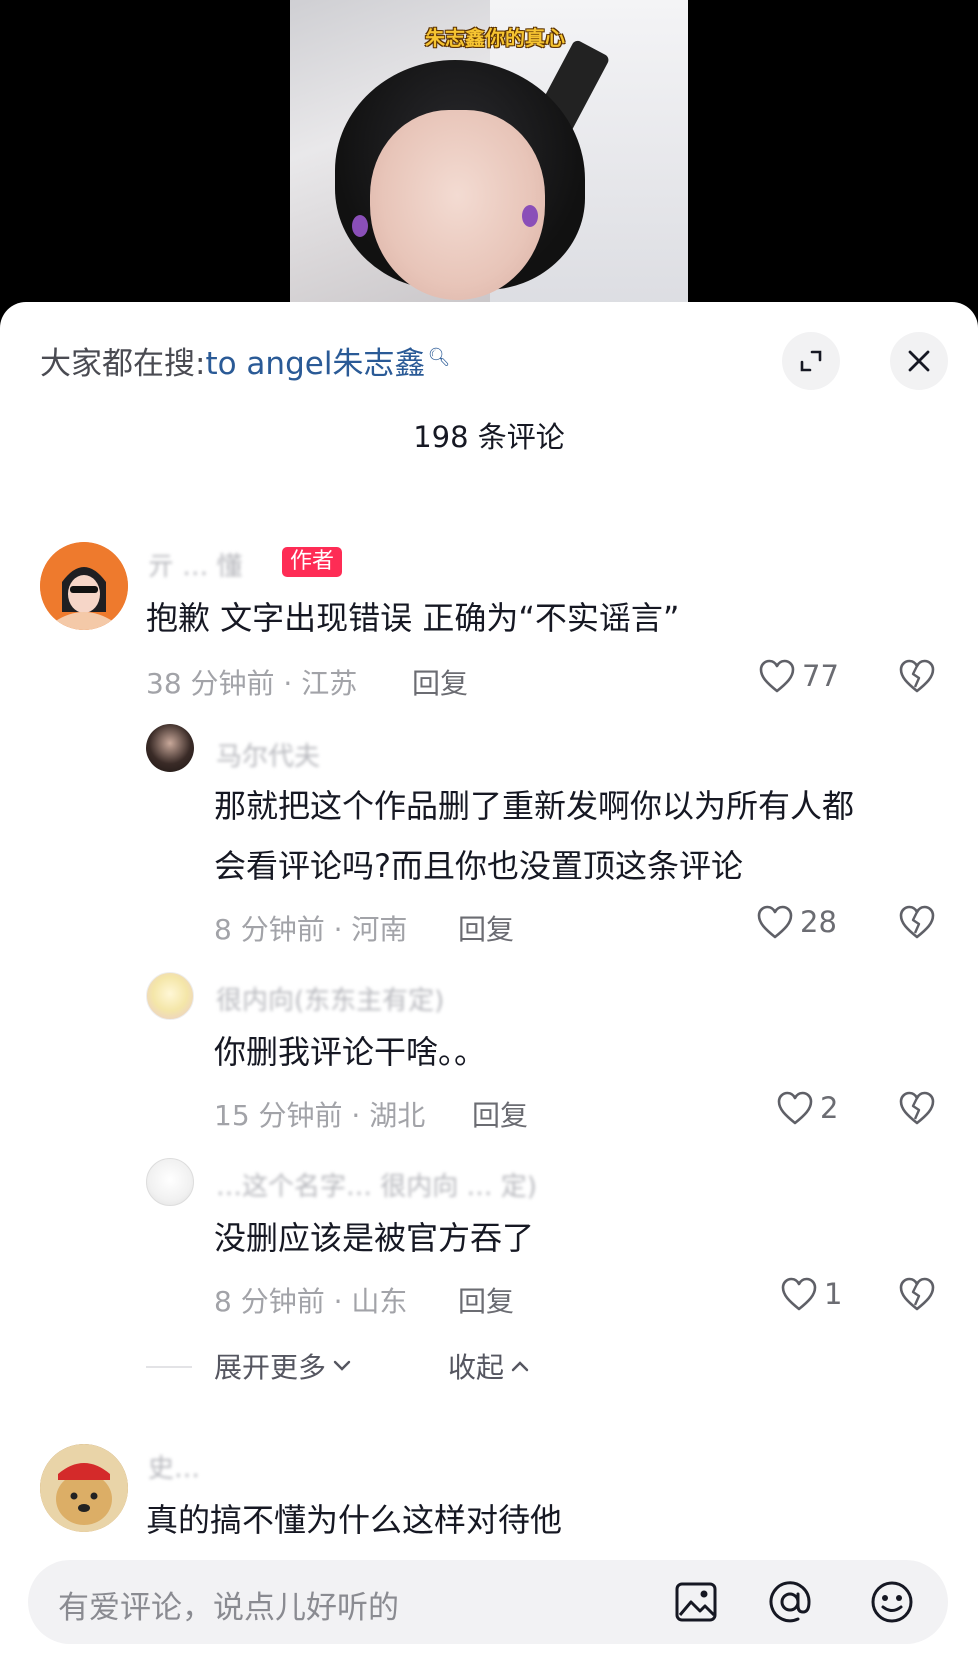 The width and height of the screenshot is (978, 1658). I want to click on comment-meta: 38 分钟前 · 江苏, so click(252, 683).